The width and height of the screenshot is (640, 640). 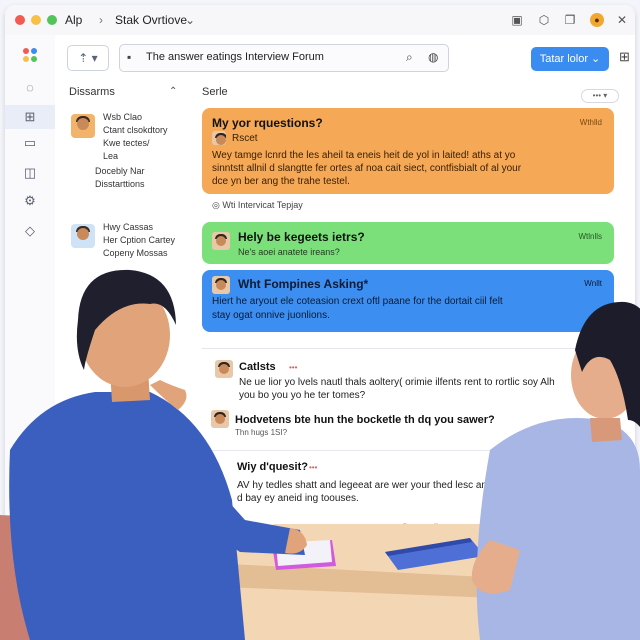 What do you see at coordinates (409, 57) in the screenshot?
I see `search-icon: ⌕` at bounding box center [409, 57].